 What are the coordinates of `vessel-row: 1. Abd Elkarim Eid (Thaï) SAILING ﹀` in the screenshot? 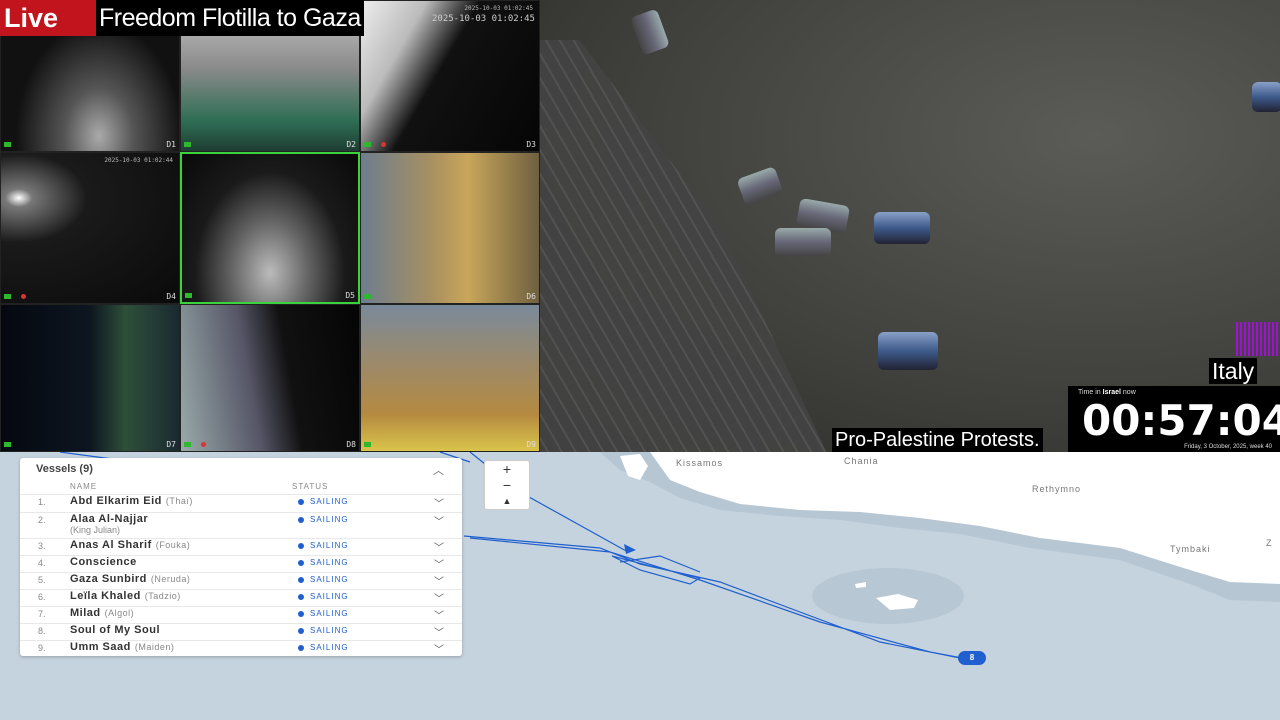 It's located at (241, 503).